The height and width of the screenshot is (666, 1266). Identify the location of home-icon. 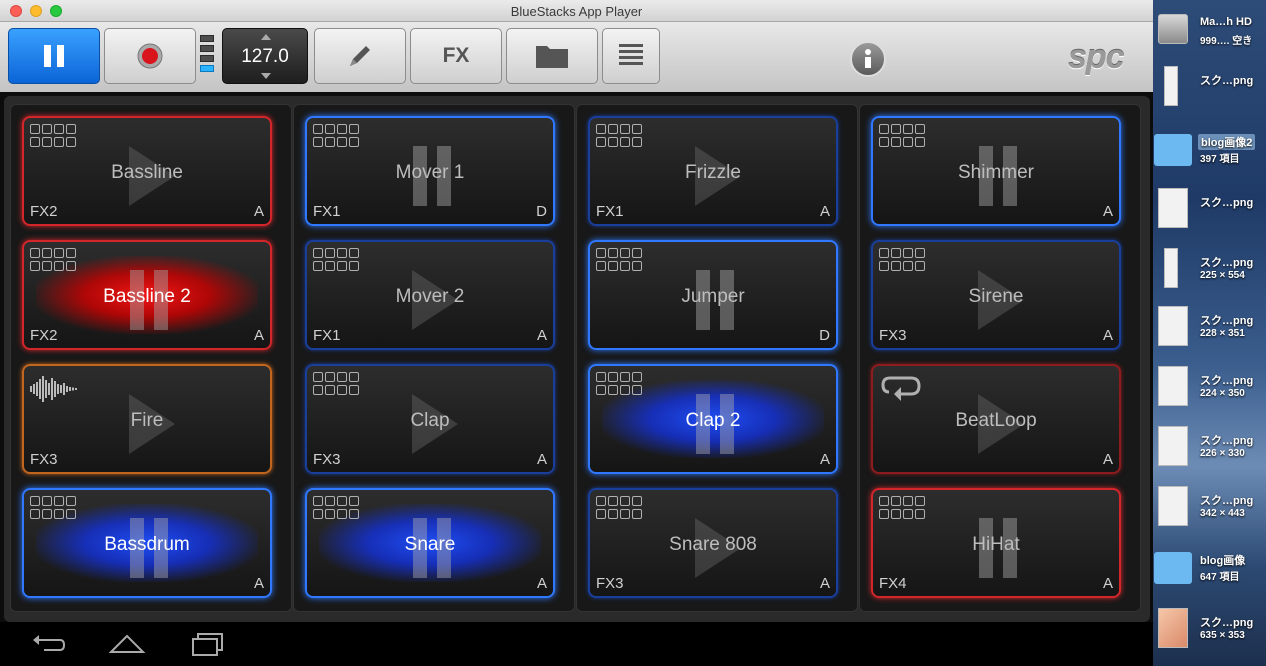
(127, 644).